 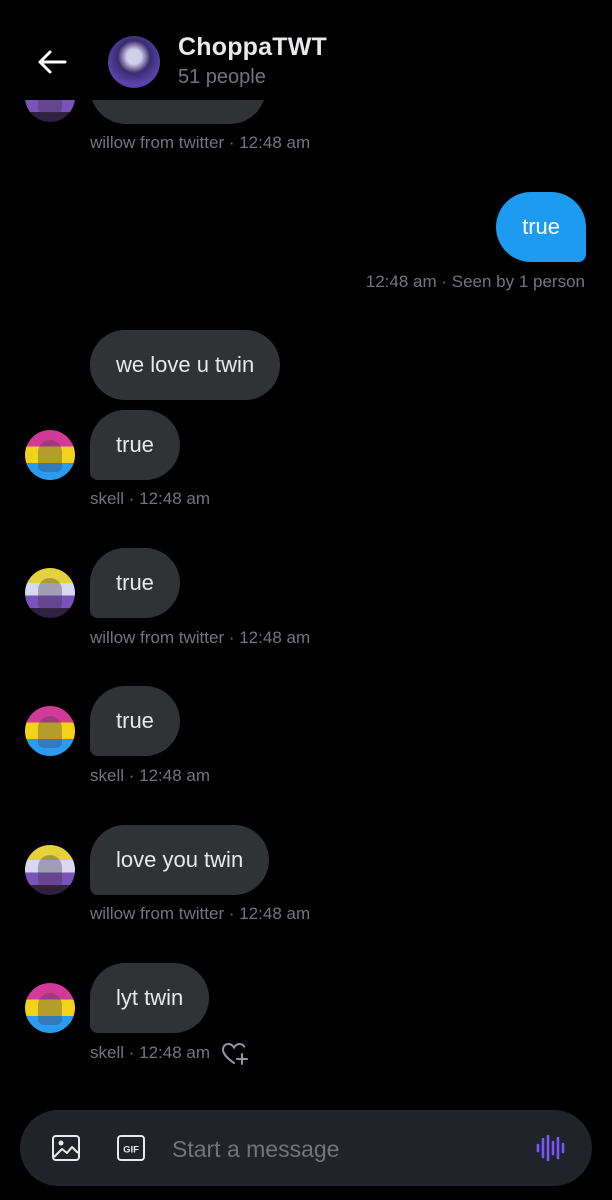 What do you see at coordinates (342, 1149) in the screenshot?
I see `message-input` at bounding box center [342, 1149].